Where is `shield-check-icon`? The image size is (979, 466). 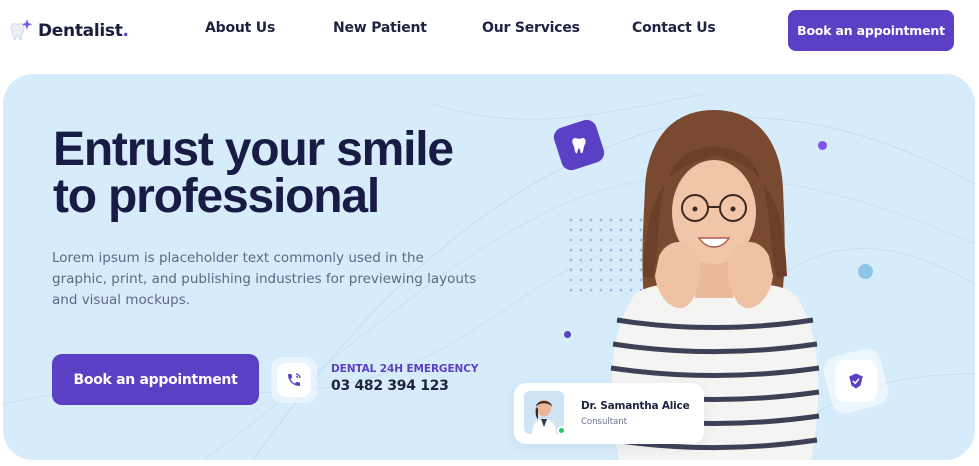 shield-check-icon is located at coordinates (856, 381).